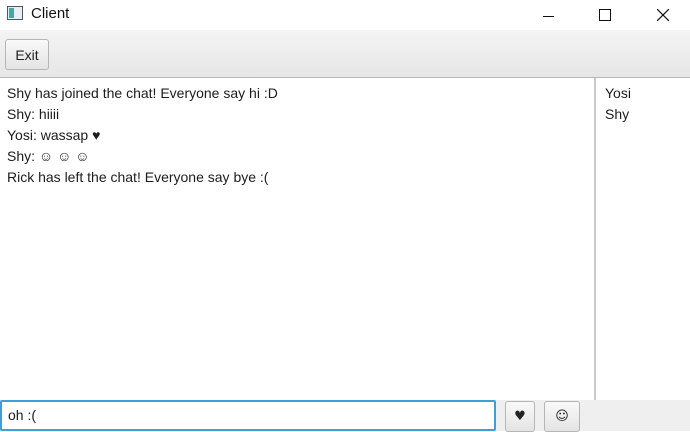 This screenshot has width=690, height=432. I want to click on close-button, so click(663, 15).